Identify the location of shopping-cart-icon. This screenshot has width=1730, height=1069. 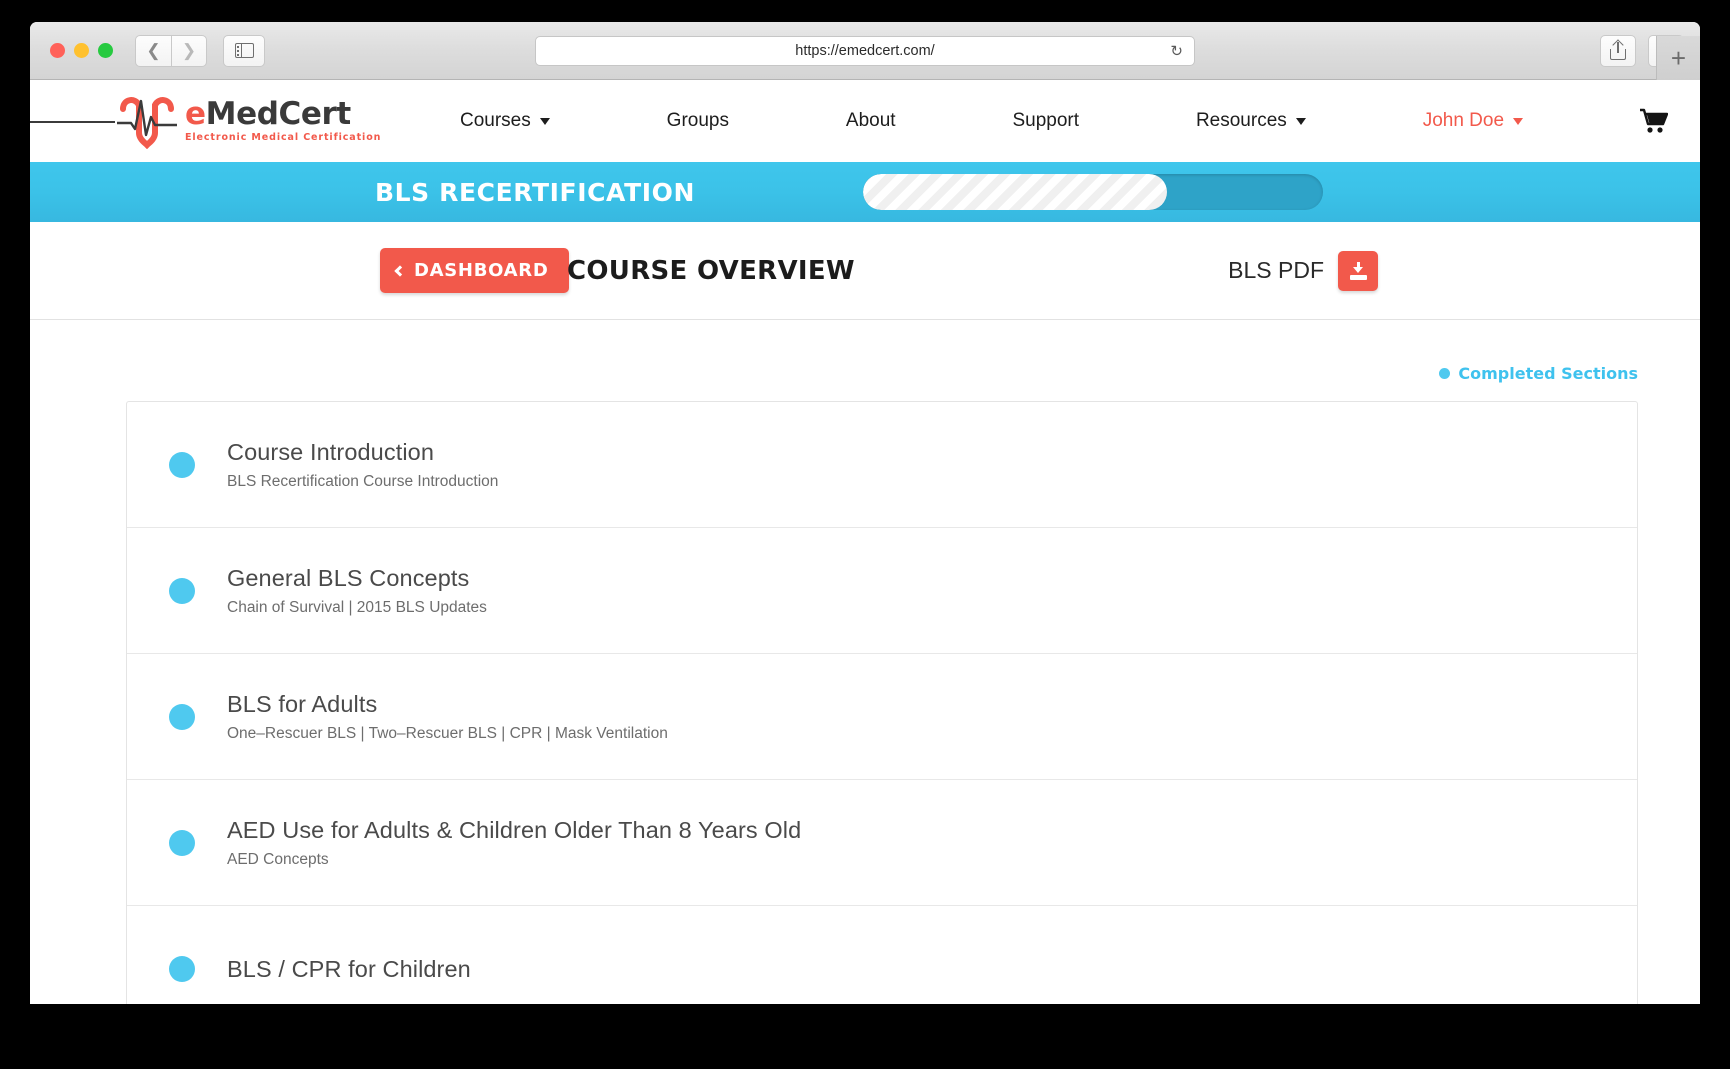
(1653, 121).